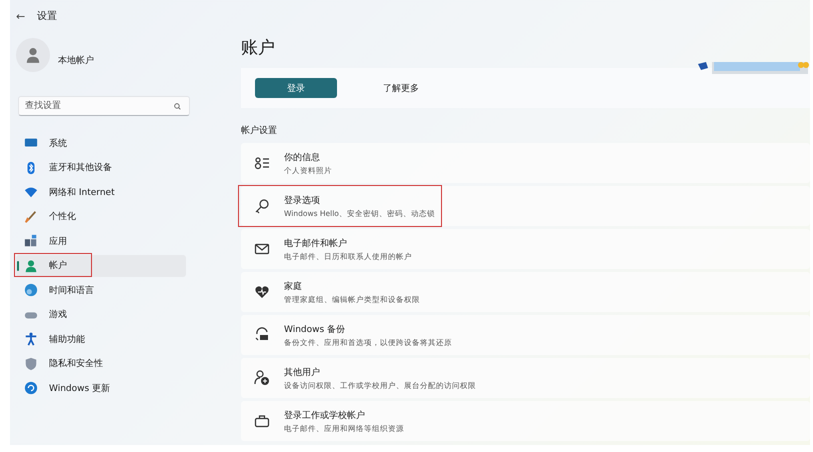  What do you see at coordinates (18, 265) in the screenshot?
I see `selection-indicator` at bounding box center [18, 265].